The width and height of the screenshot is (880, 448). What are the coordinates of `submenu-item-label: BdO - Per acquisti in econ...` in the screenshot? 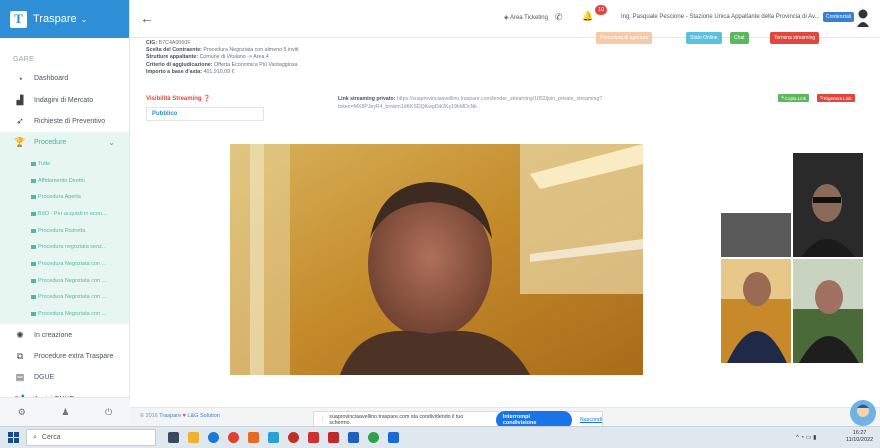 It's located at (72, 213).